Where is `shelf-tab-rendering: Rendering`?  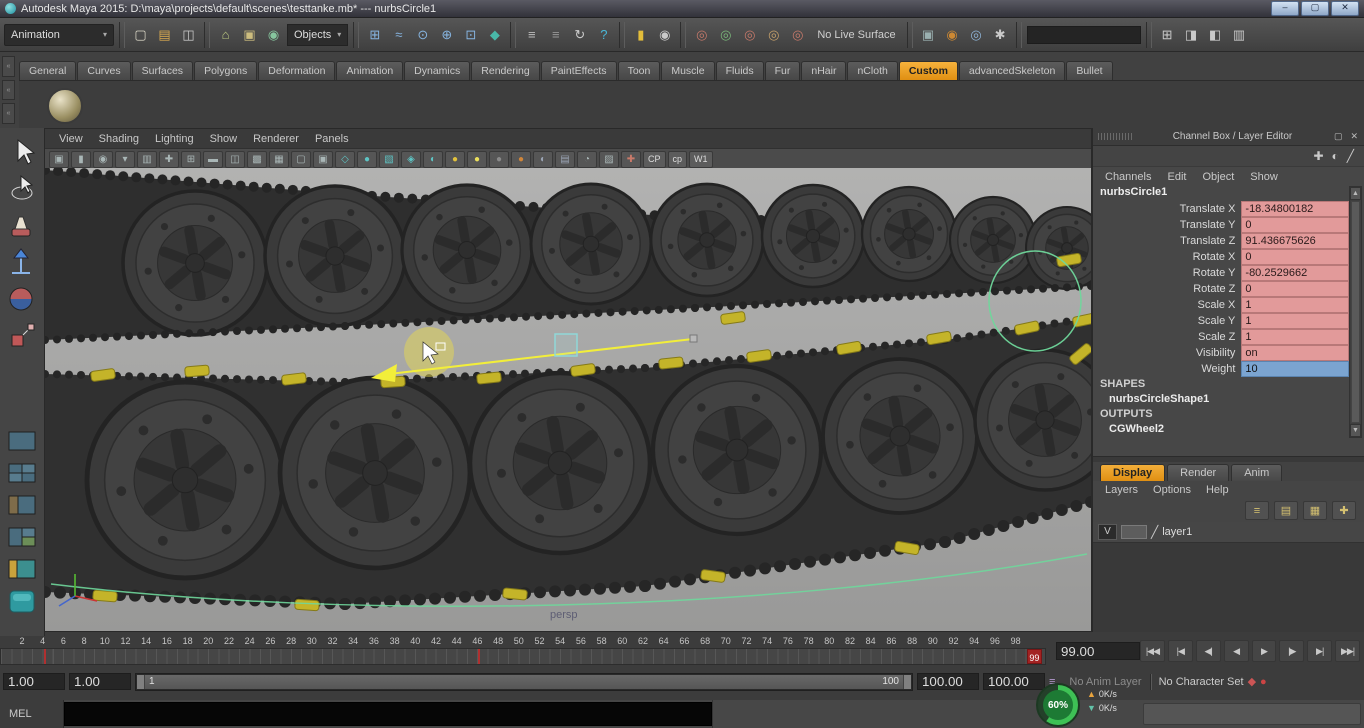
shelf-tab-rendering: Rendering is located at coordinates (505, 70).